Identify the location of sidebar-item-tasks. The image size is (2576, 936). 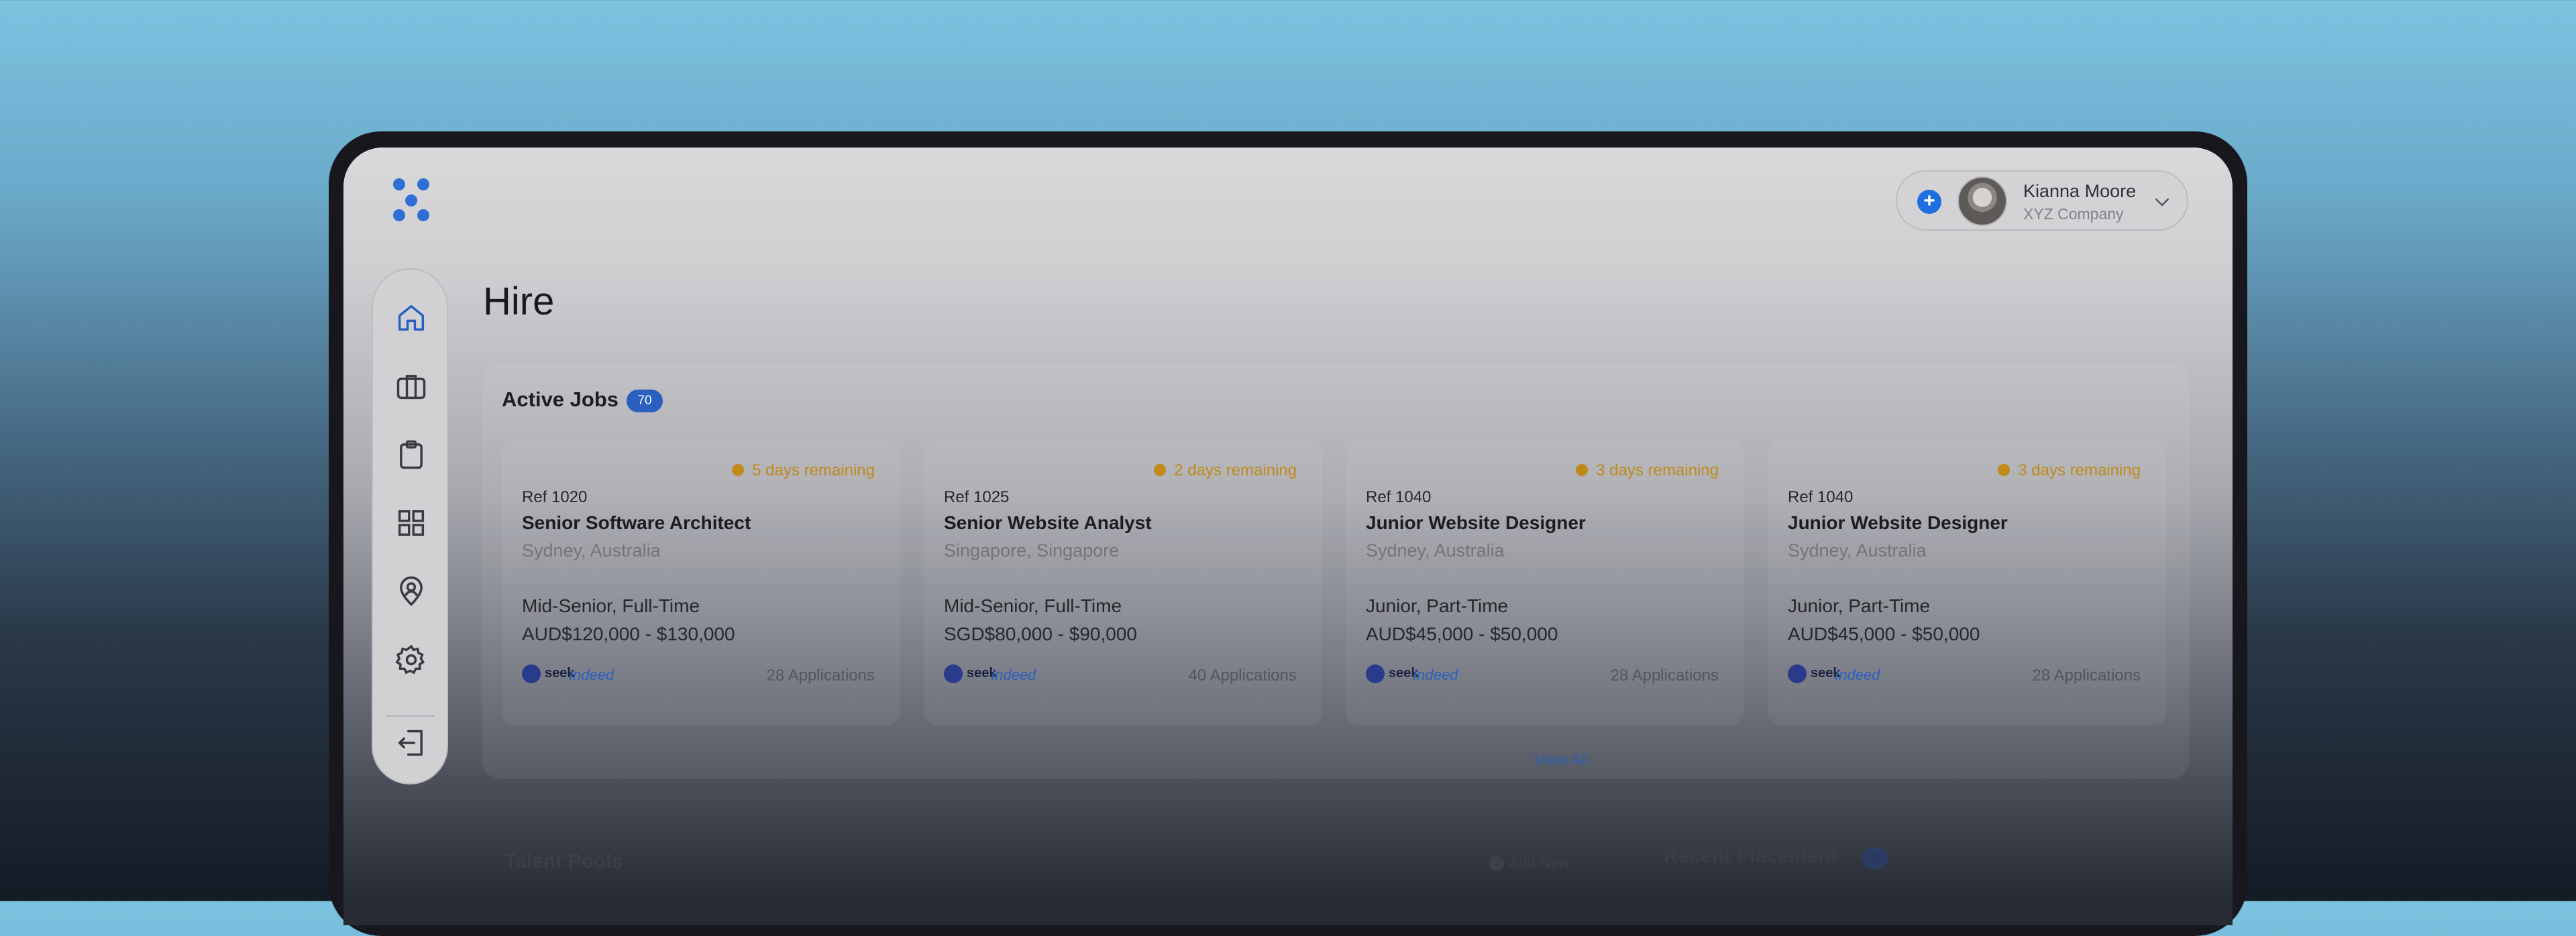
(411, 454).